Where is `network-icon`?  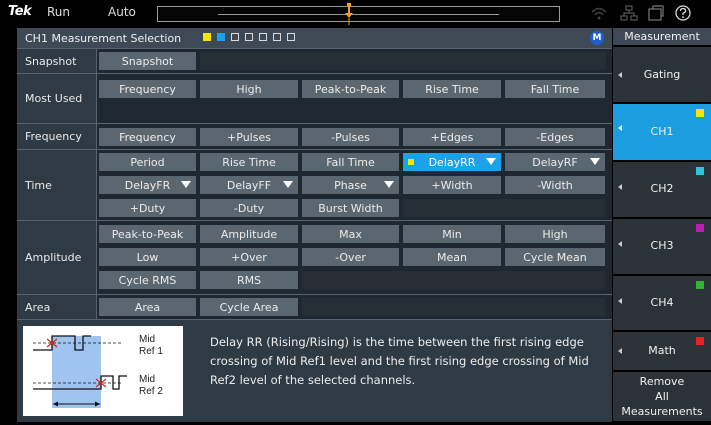
network-icon is located at coordinates (629, 13).